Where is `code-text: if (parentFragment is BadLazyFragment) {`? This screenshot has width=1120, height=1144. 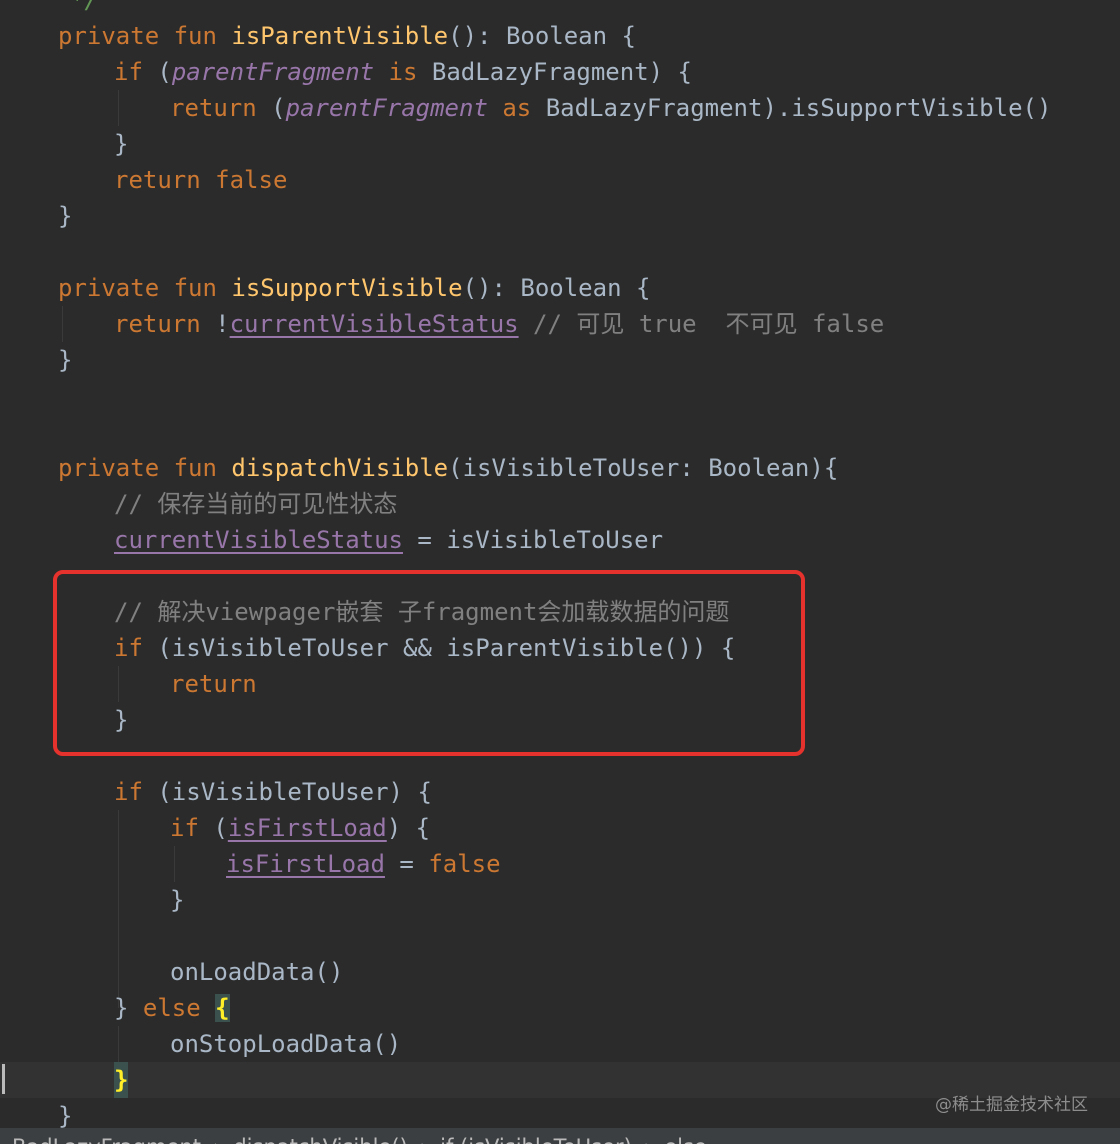 code-text: if (parentFragment is BadLazyFragment) { is located at coordinates (403, 72).